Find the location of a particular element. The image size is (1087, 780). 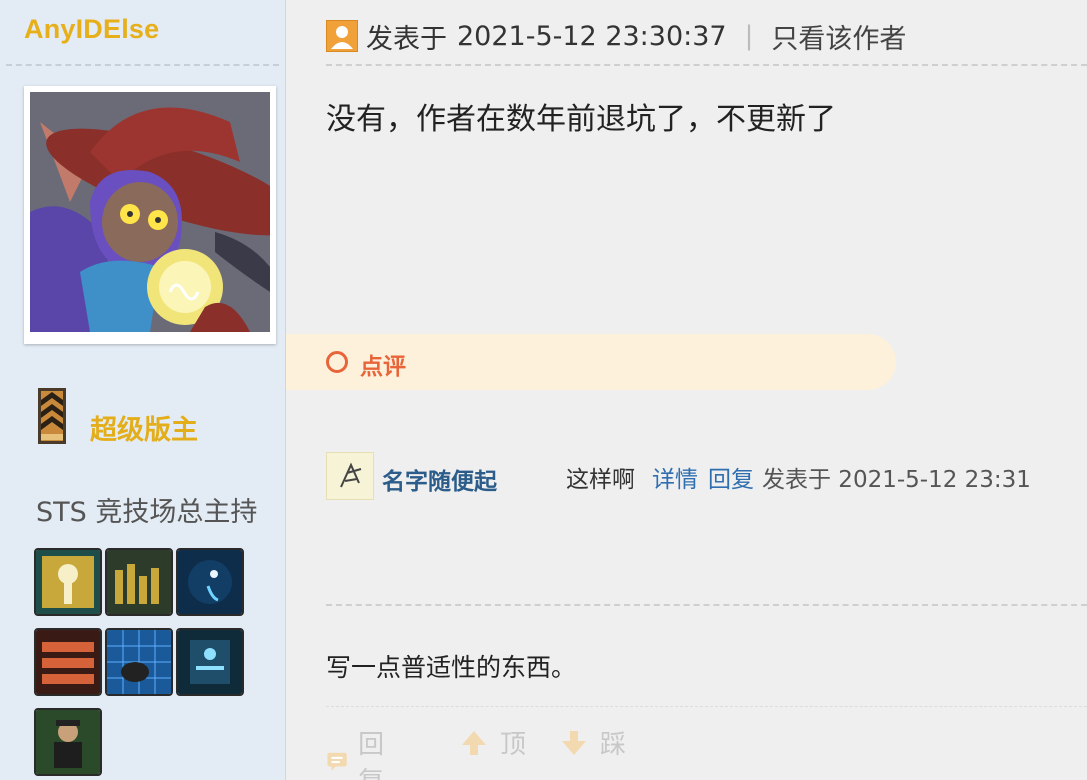

arrow-up-icon is located at coordinates (474, 742).